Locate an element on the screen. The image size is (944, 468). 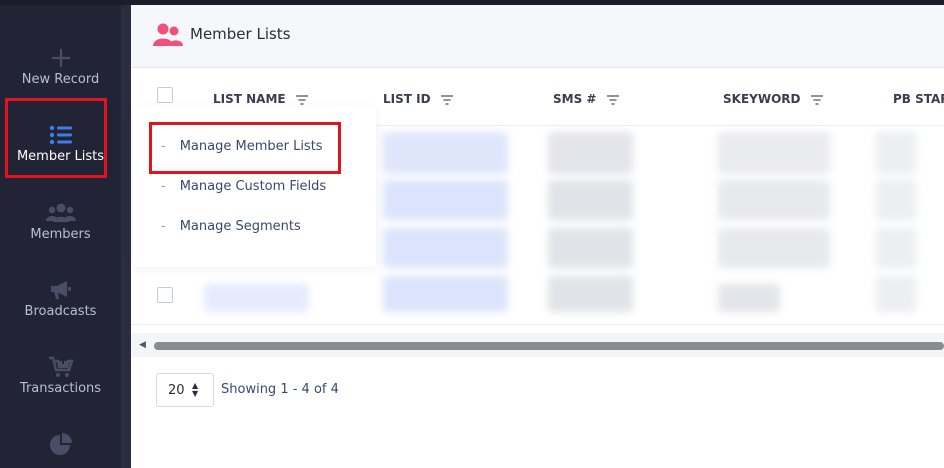
megaphone-icon is located at coordinates (60, 290).